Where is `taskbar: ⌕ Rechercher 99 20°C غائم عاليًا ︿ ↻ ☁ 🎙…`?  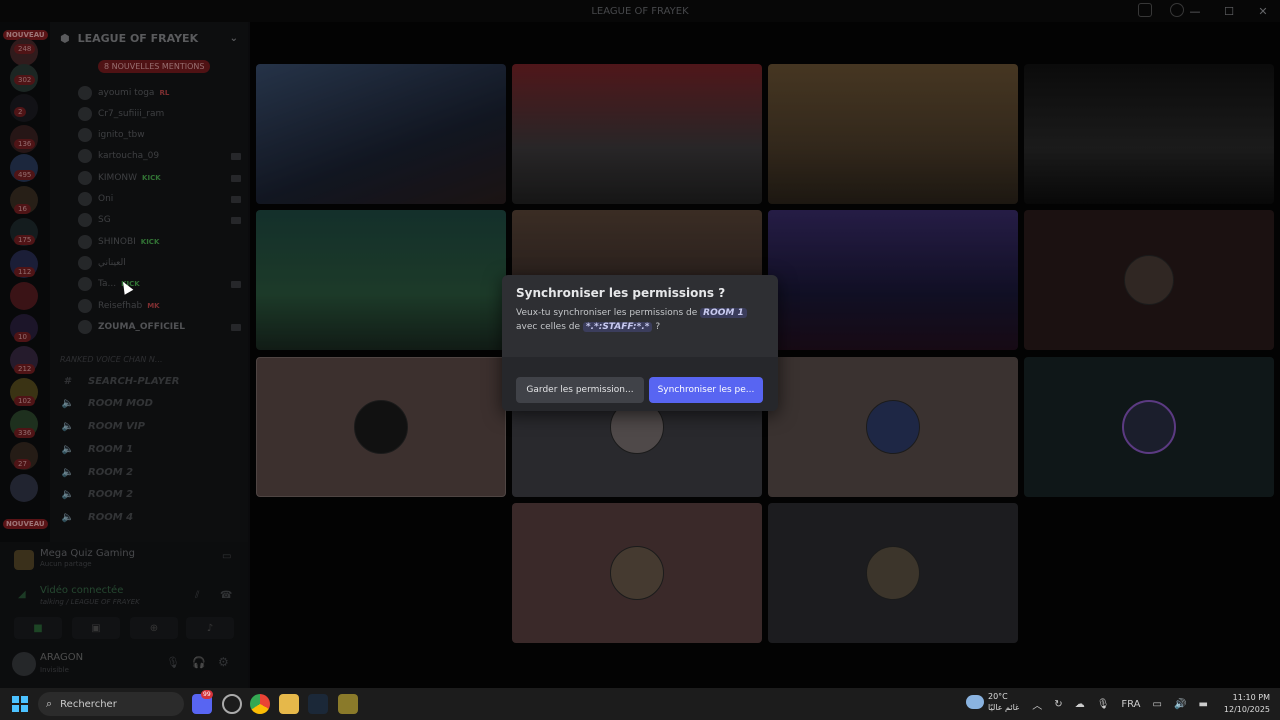 taskbar: ⌕ Rechercher 99 20°C غائم عاليًا ︿ ↻ ☁ 🎙… is located at coordinates (640, 704).